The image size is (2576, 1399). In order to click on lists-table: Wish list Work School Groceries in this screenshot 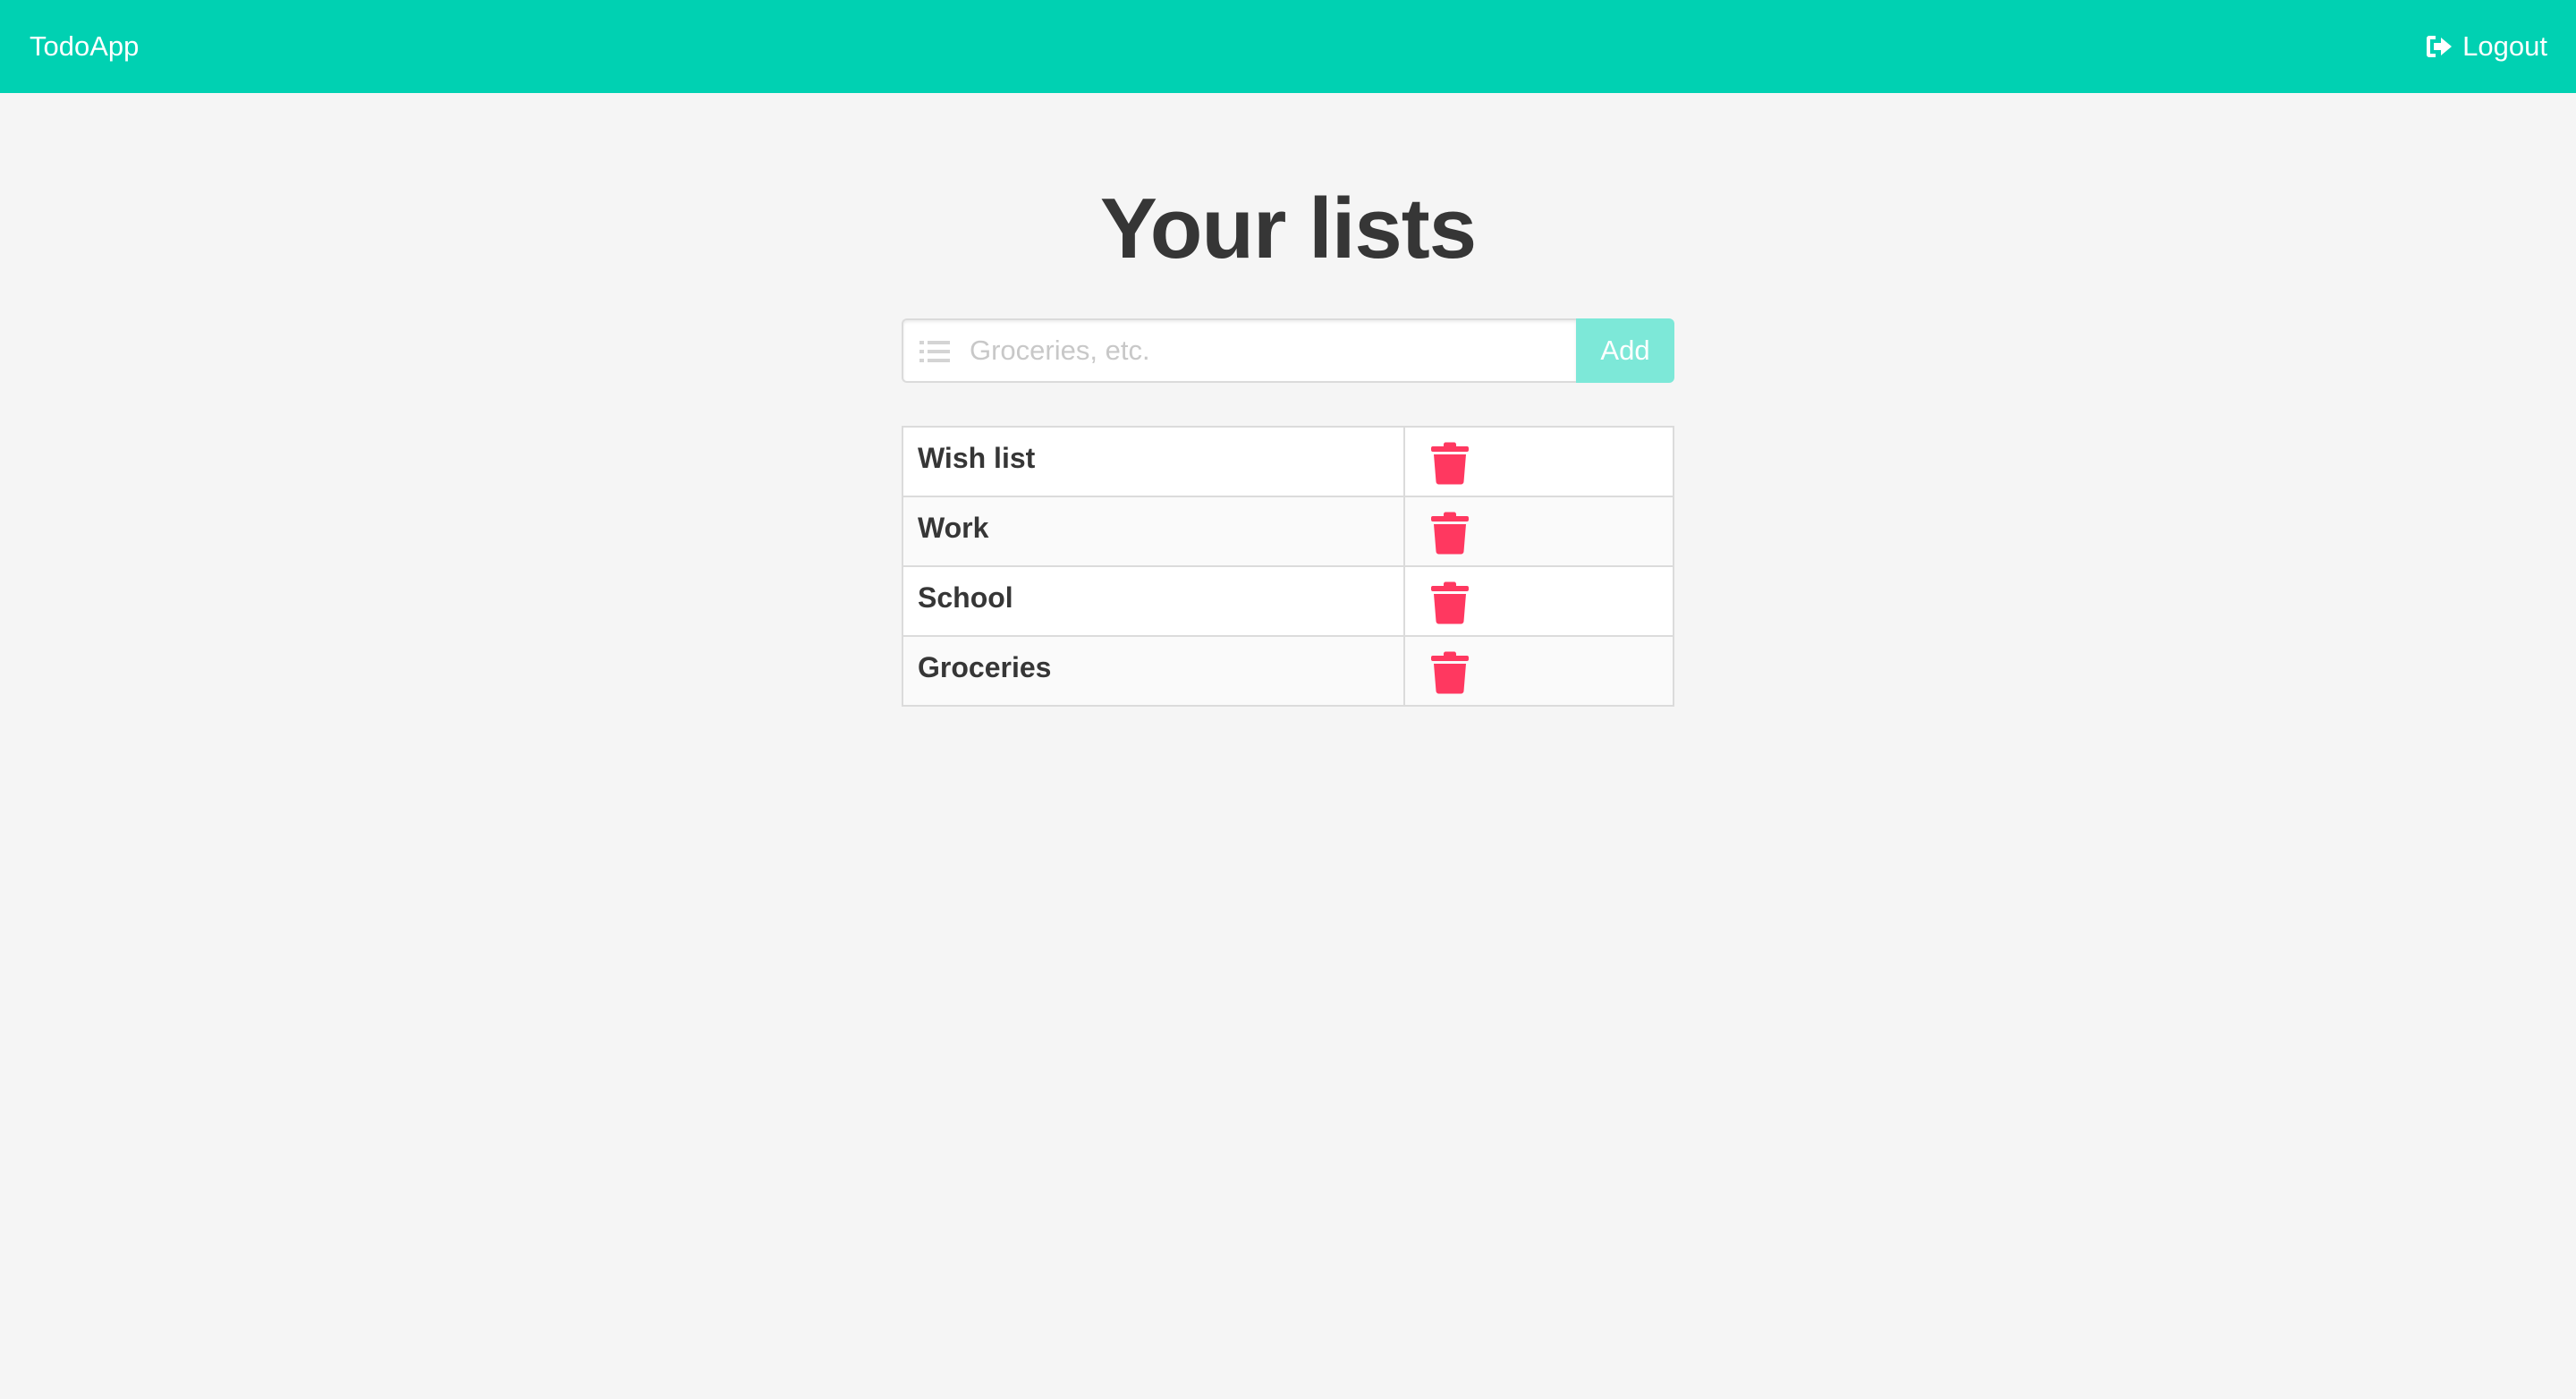, I will do `click(1288, 566)`.